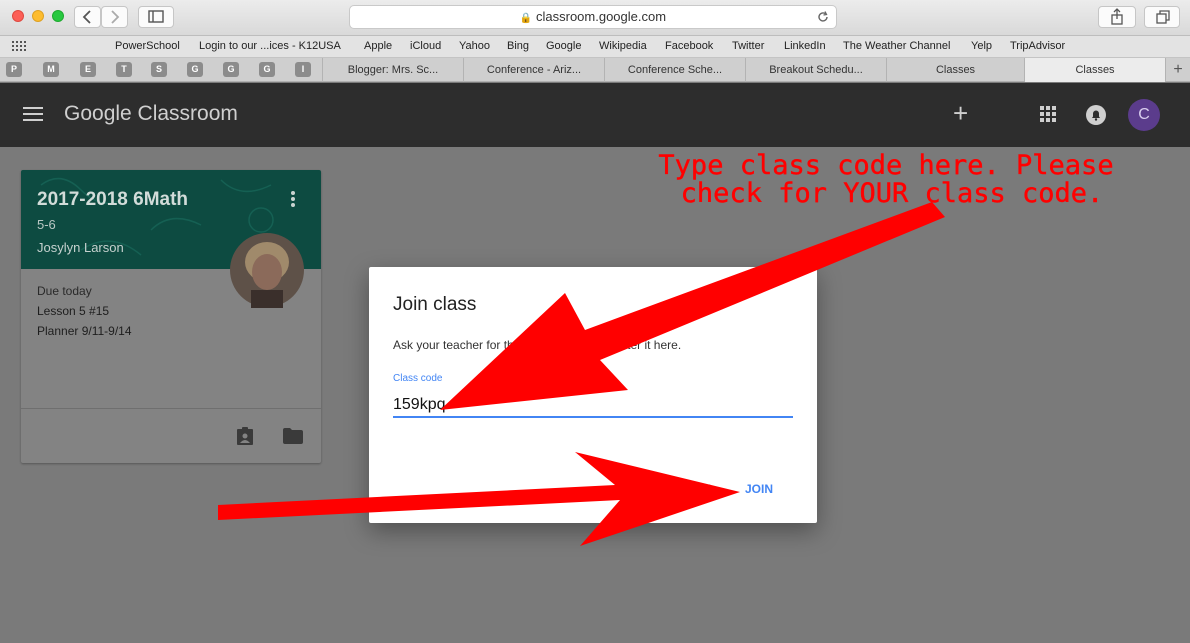 This screenshot has width=1190, height=643. What do you see at coordinates (378, 46) in the screenshot?
I see `bookmark-item: Apple` at bounding box center [378, 46].